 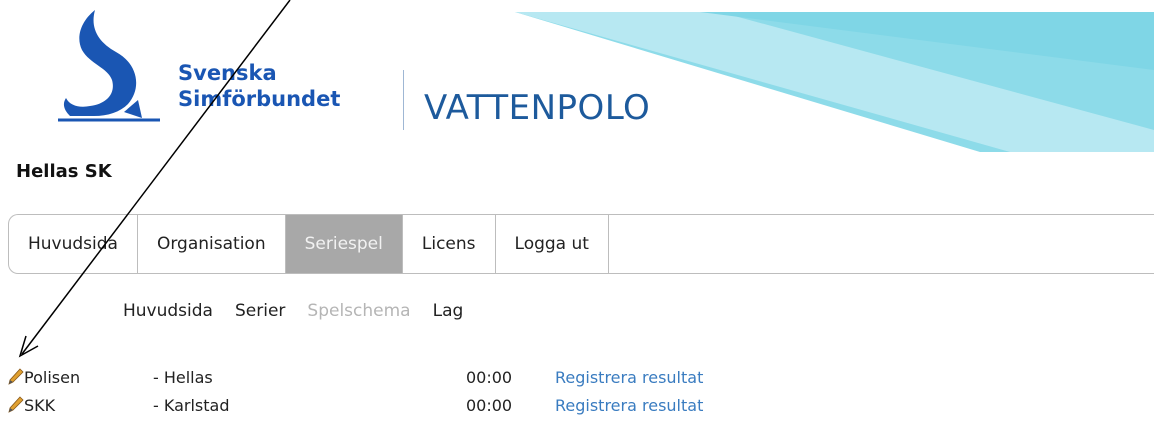 I want to click on match-home-team: Polisen, so click(x=52, y=377).